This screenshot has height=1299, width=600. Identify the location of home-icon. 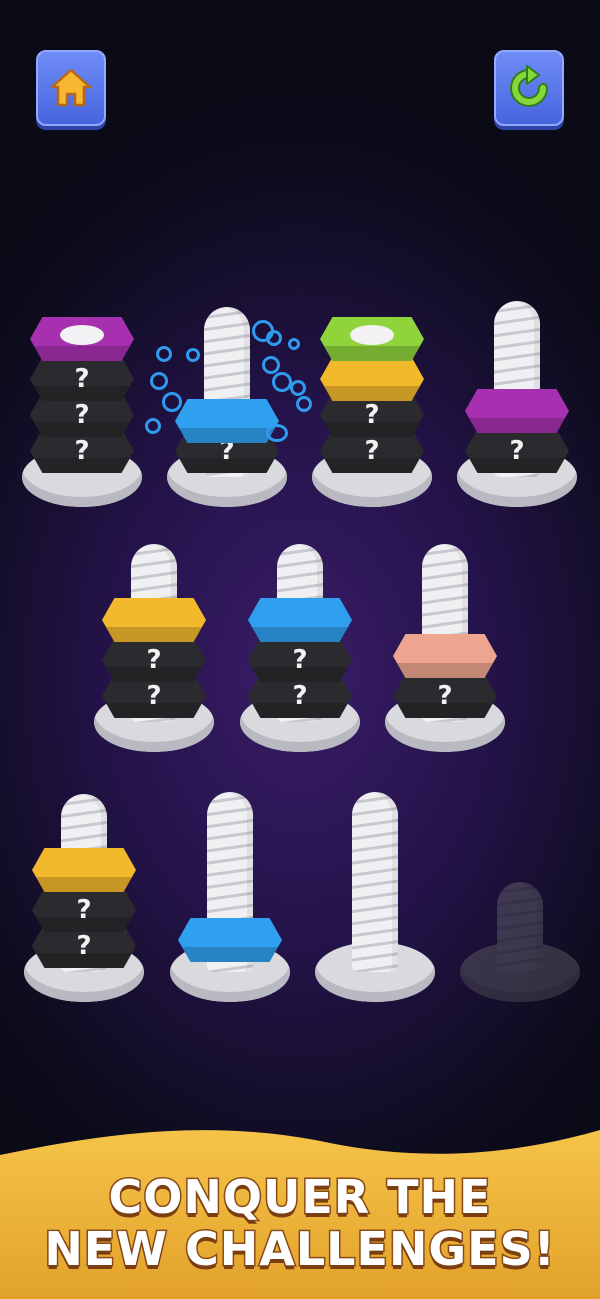
(71, 87).